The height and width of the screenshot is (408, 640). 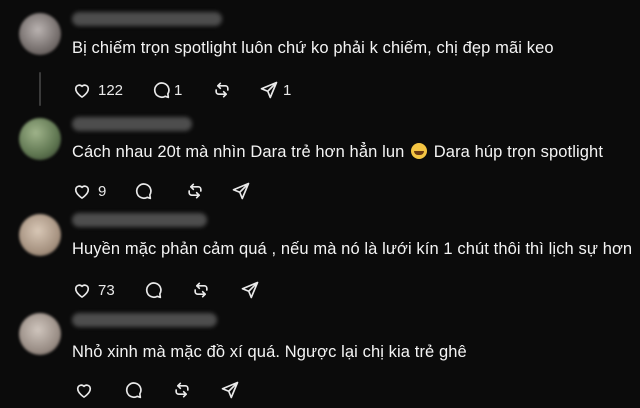 I want to click on thread-line, so click(x=40, y=89).